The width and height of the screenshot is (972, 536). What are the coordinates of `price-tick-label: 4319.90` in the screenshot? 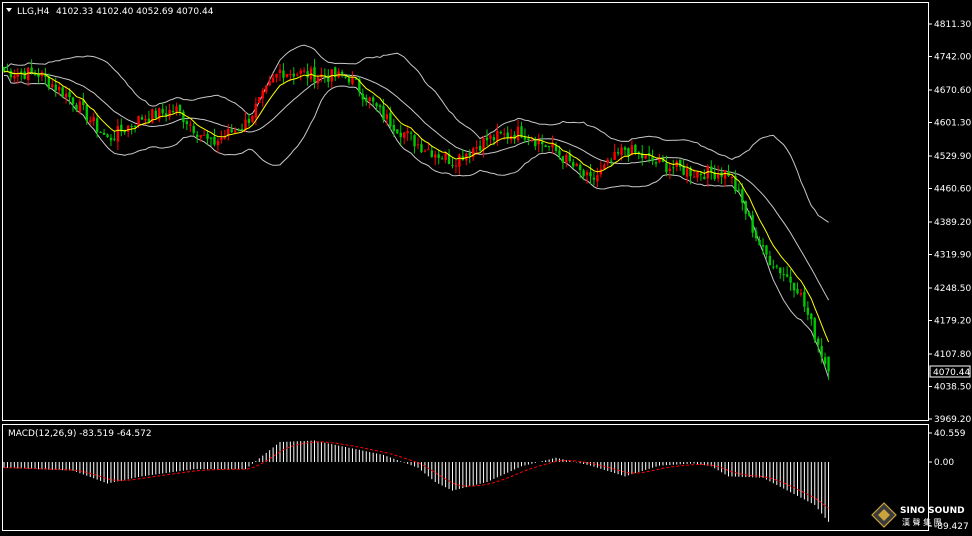 It's located at (952, 255).